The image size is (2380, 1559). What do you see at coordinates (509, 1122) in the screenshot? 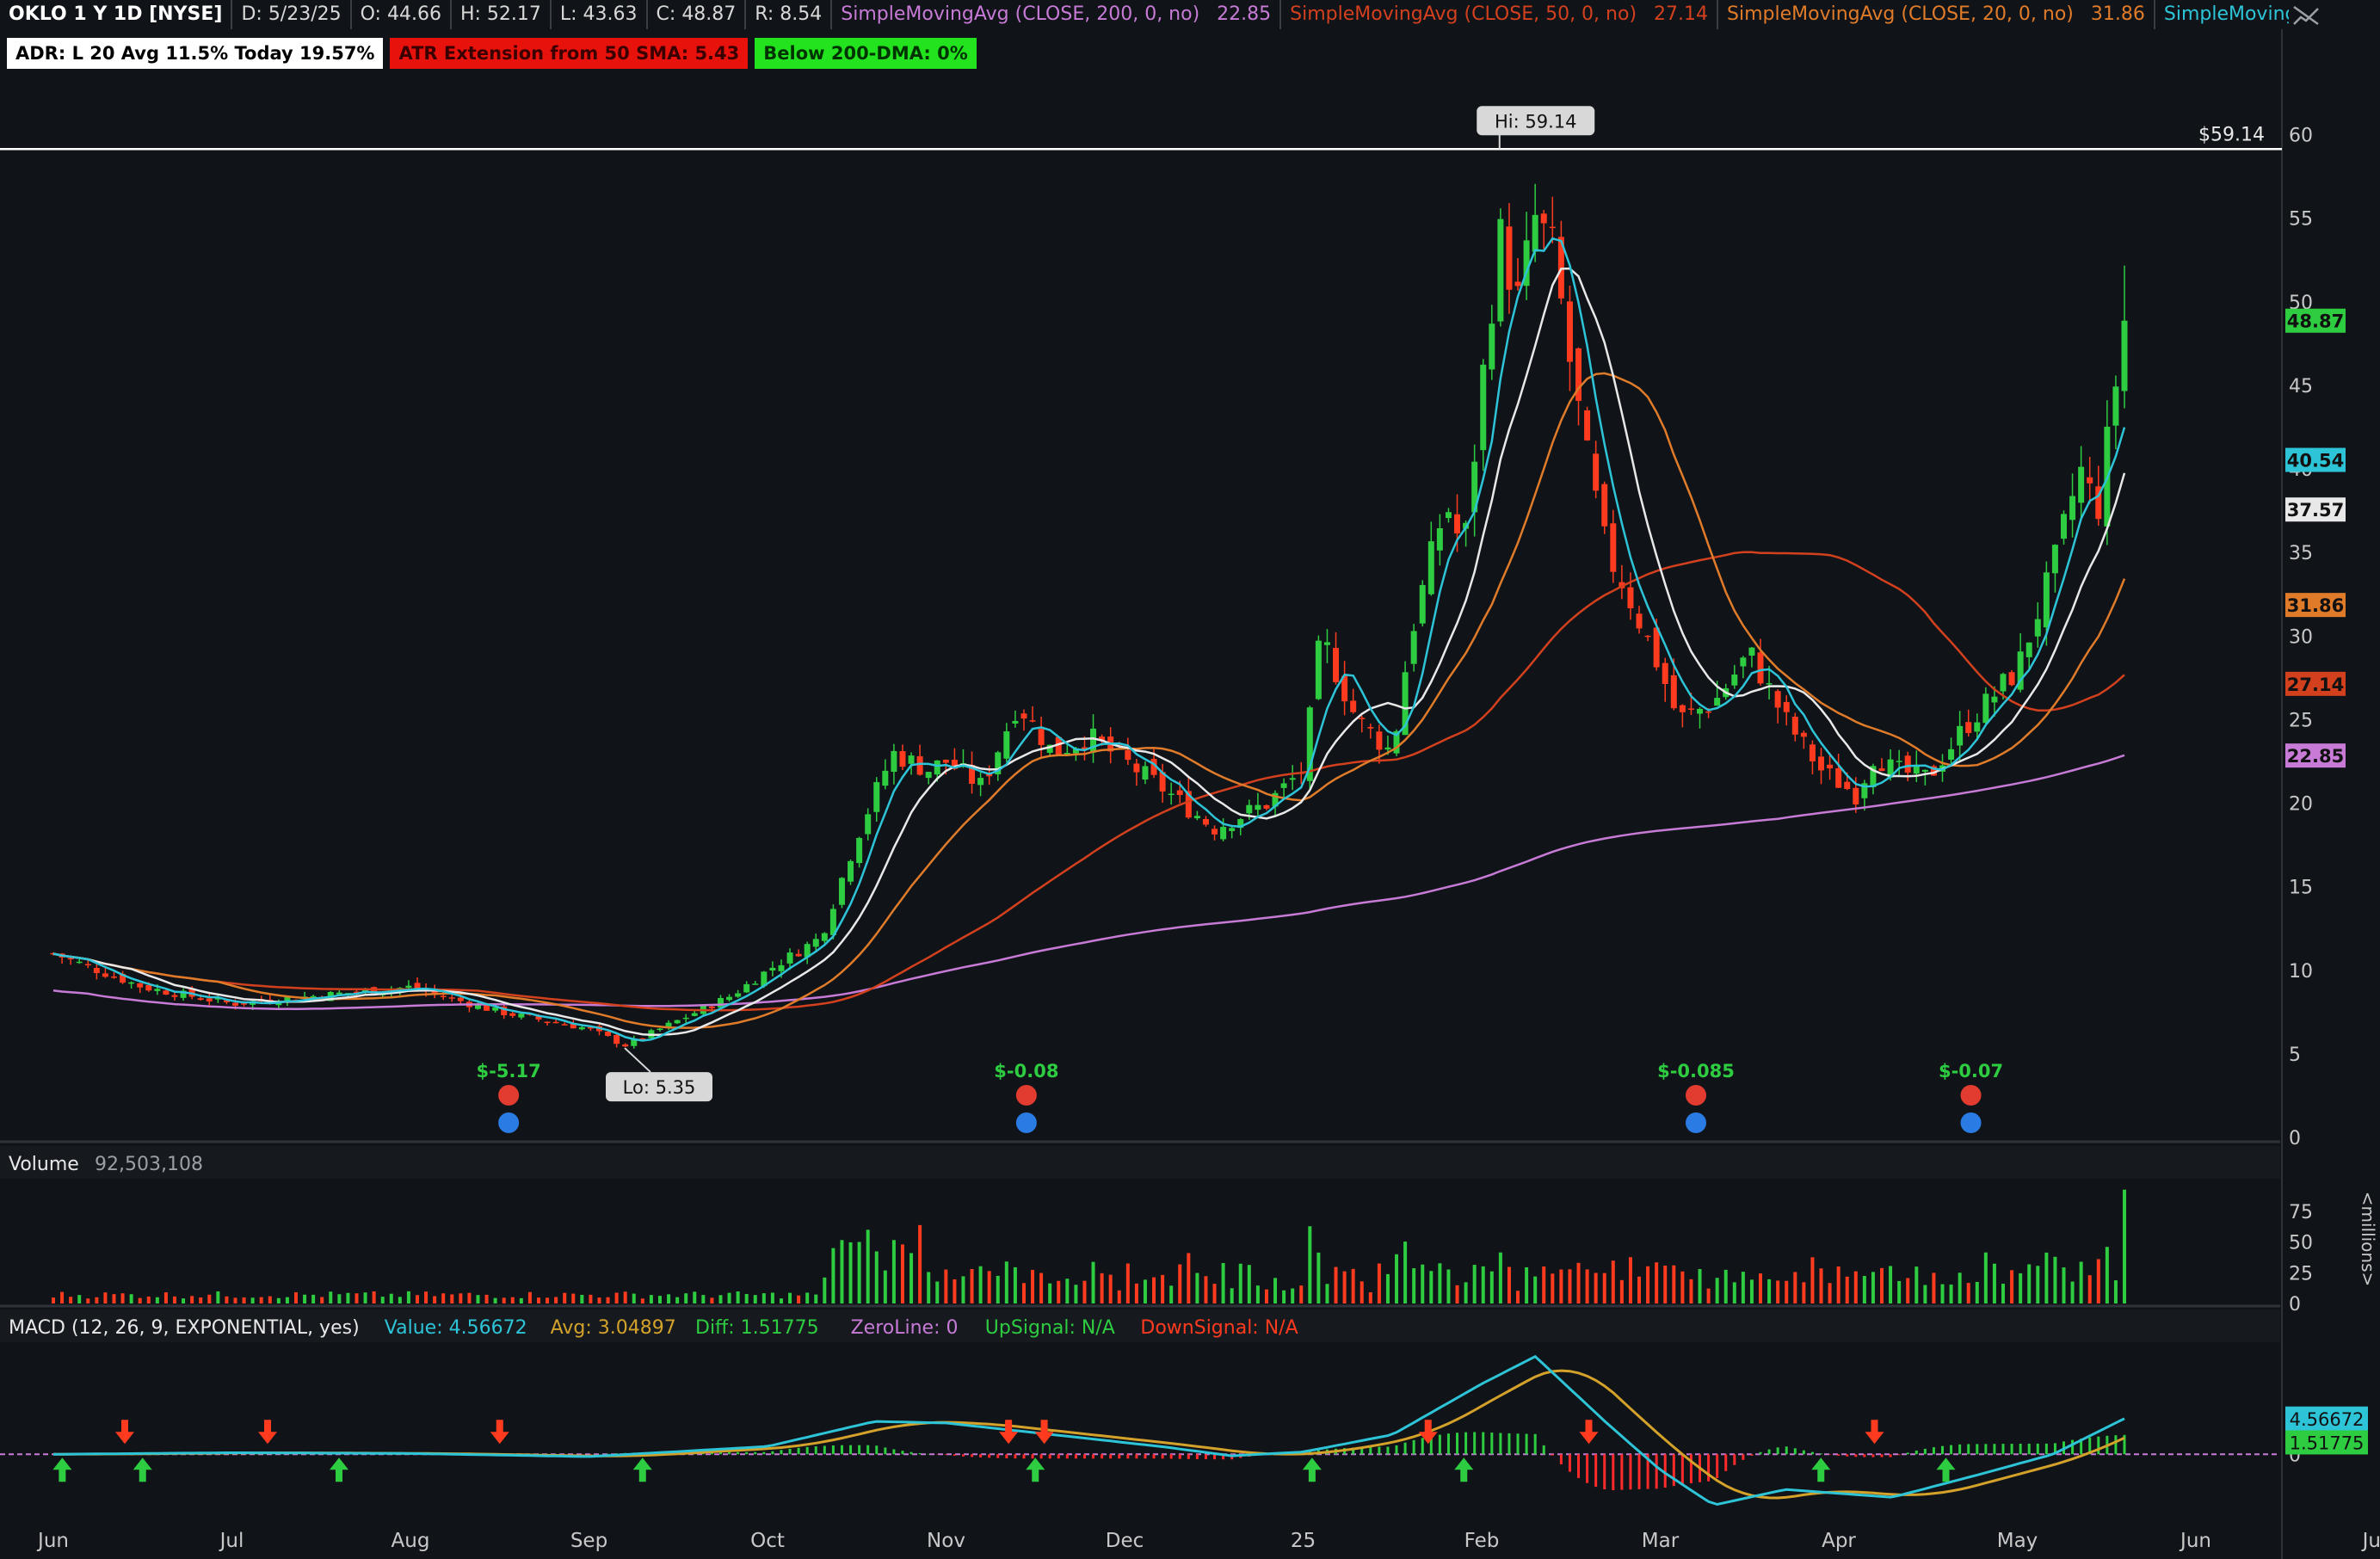
I see `dividend-icon` at bounding box center [509, 1122].